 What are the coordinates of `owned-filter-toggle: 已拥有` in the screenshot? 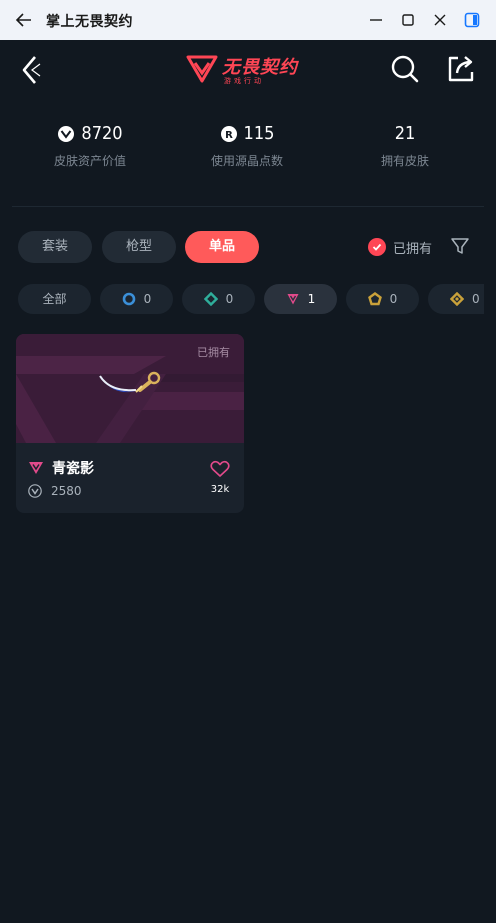 It's located at (400, 247).